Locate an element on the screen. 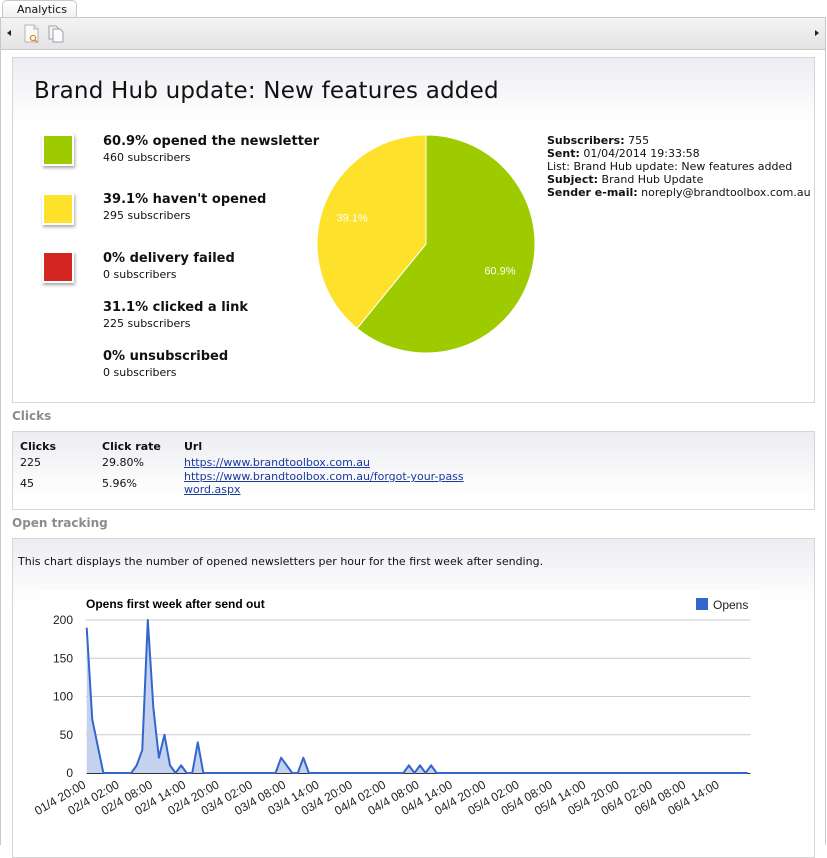 The height and width of the screenshot is (858, 827). cell-clicks: 225 is located at coordinates (61, 462).